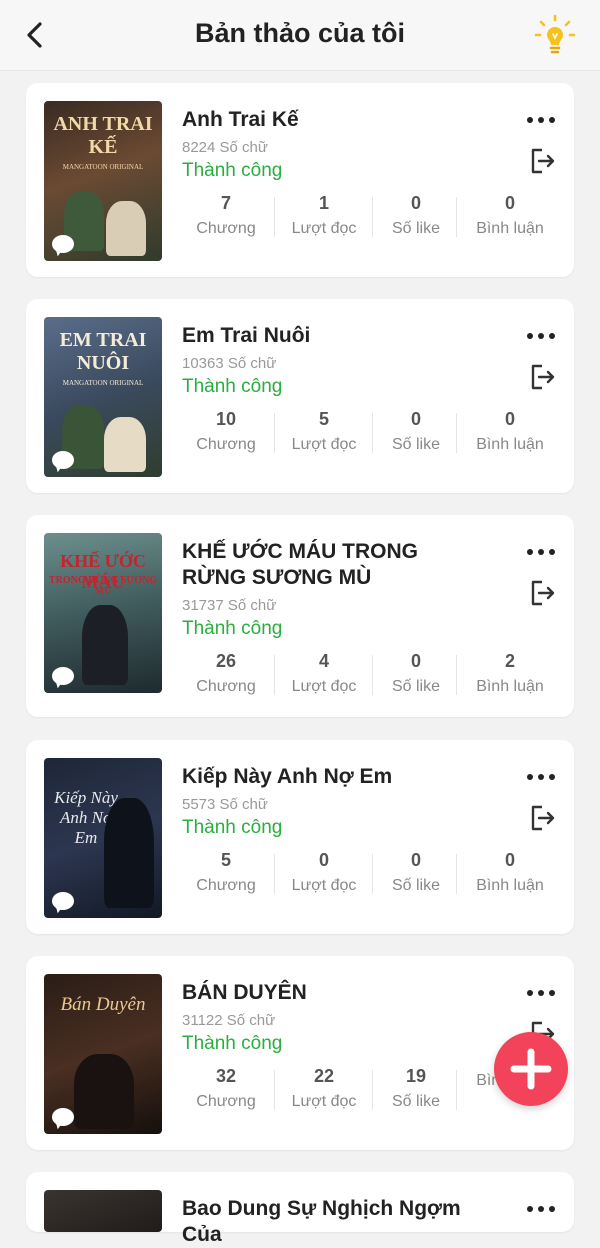 The height and width of the screenshot is (1248, 600). Describe the element at coordinates (324, 673) in the screenshot. I see `stat-reads: 4 Lượt đọc` at that location.